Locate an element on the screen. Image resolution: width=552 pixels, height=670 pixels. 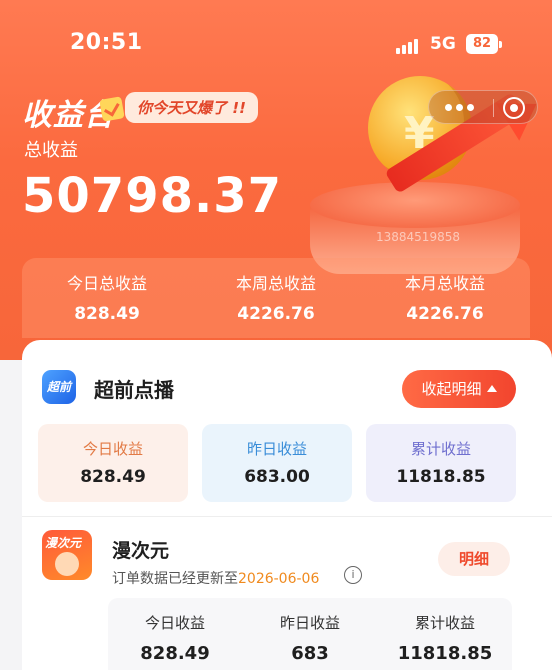
summary-today-value: 828.49 is located at coordinates (107, 314).